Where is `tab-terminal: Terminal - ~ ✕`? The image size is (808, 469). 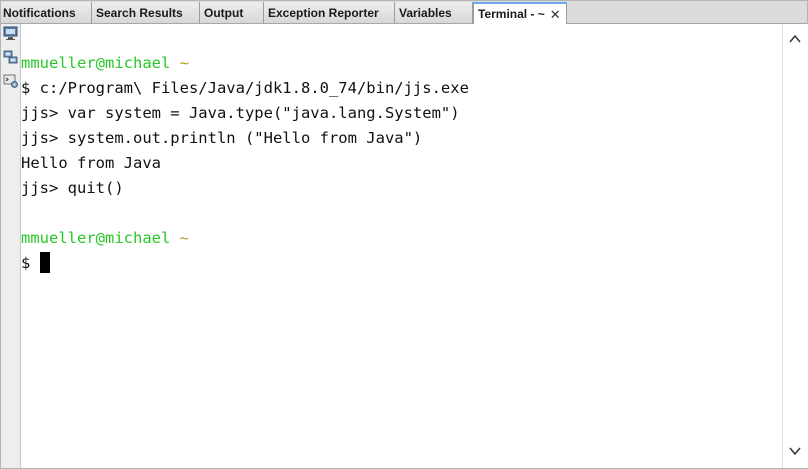
tab-terminal: Terminal - ~ ✕ is located at coordinates (520, 13).